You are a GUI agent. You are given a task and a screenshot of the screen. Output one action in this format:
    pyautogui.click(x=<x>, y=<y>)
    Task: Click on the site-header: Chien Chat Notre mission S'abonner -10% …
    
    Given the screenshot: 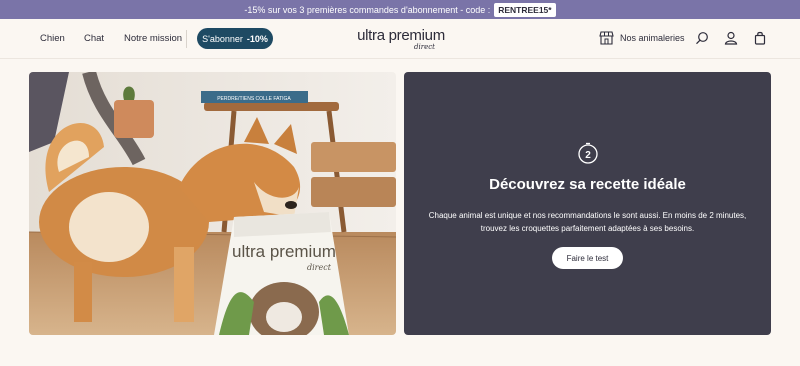 What is the action you would take?
    pyautogui.click(x=400, y=39)
    